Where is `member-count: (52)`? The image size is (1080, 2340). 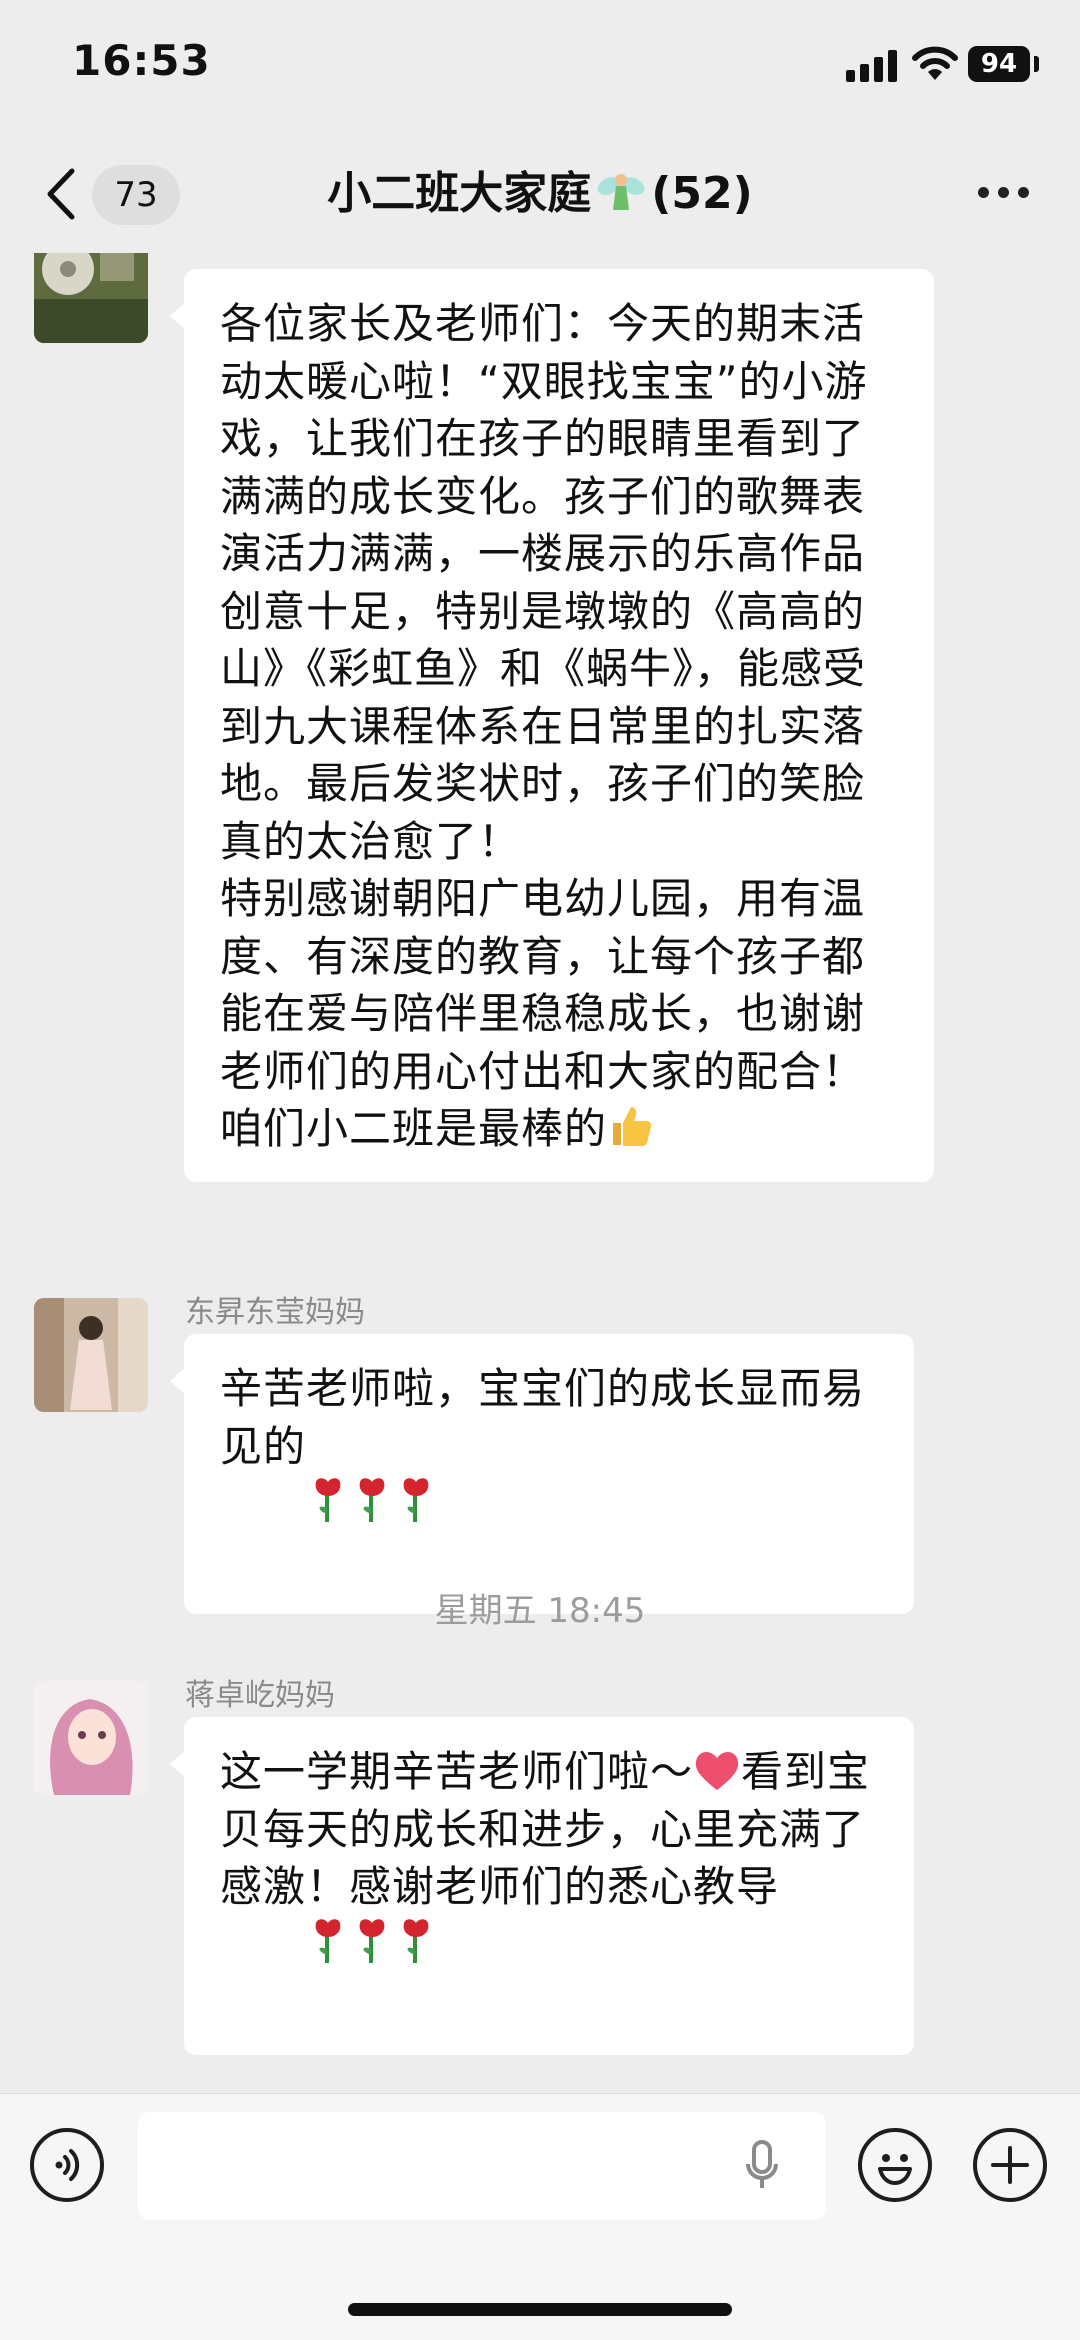
member-count: (52) is located at coordinates (702, 193).